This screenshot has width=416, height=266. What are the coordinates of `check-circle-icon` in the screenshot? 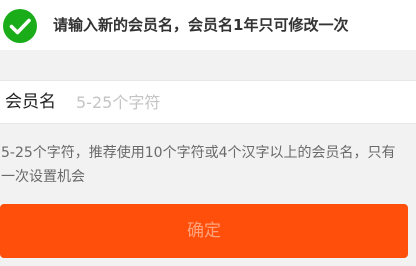 It's located at (20, 26).